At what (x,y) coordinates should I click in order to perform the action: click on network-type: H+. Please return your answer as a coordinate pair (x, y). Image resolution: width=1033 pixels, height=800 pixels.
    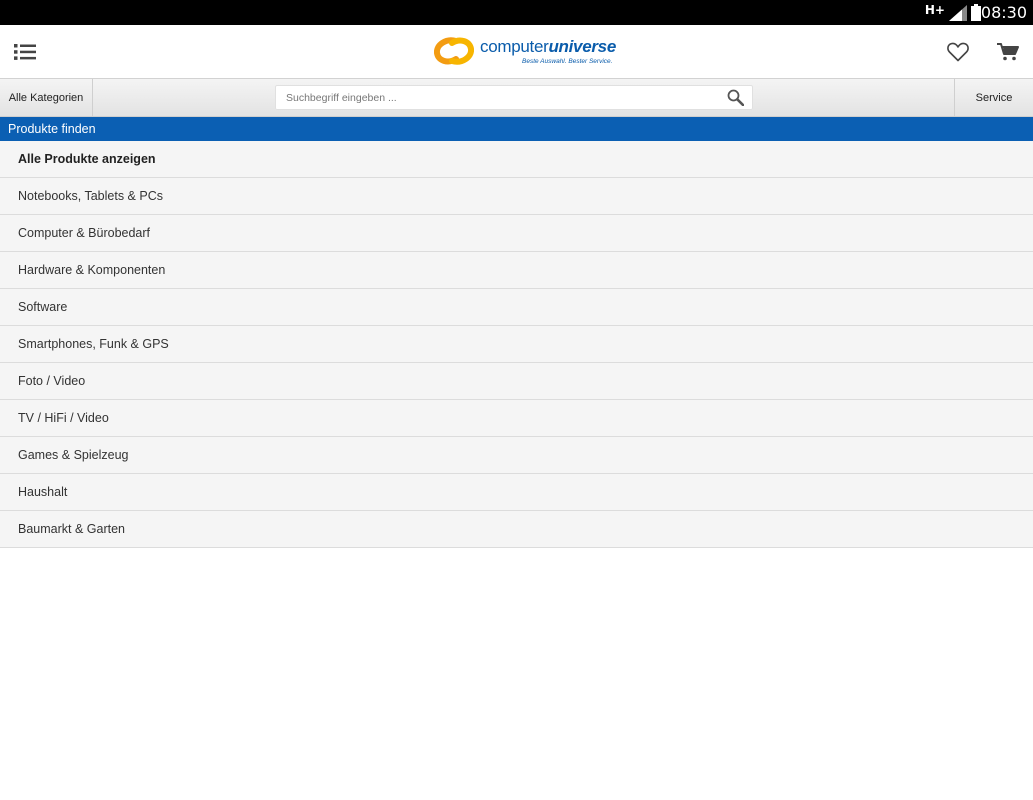
    Looking at the image, I should click on (934, 10).